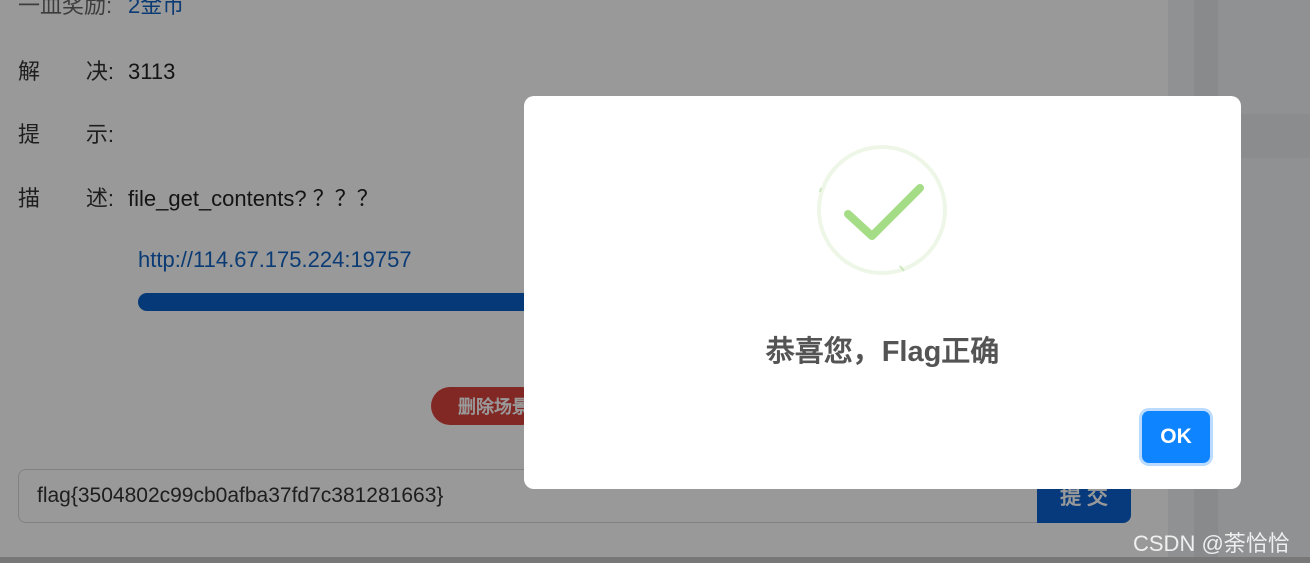 The image size is (1310, 563). What do you see at coordinates (1211, 543) in the screenshot?
I see `csdn-watermark: CSDN @荼恰恰` at bounding box center [1211, 543].